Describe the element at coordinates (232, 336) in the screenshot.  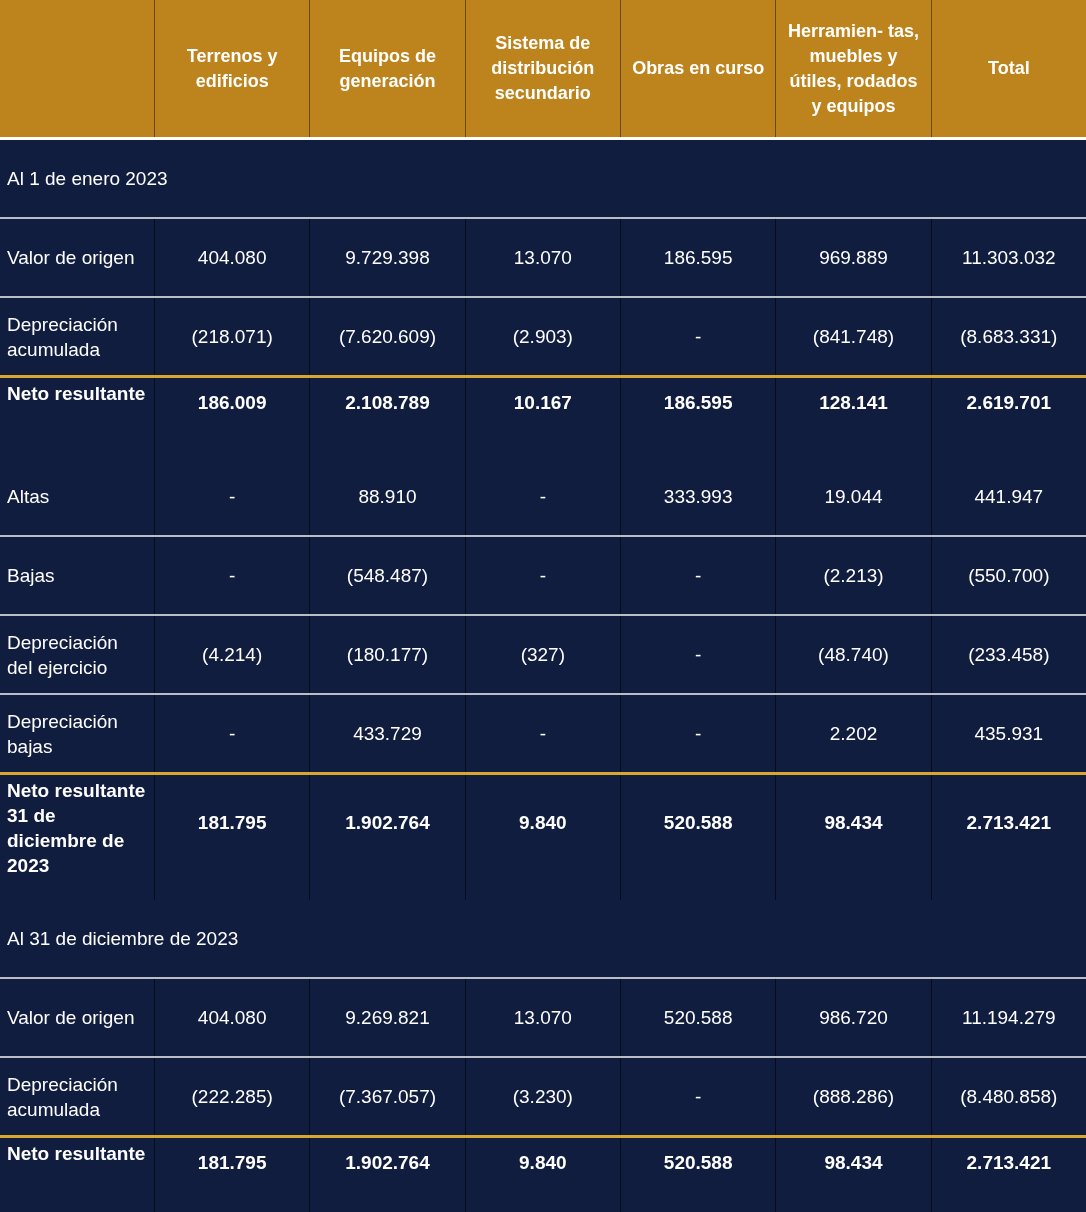
I see `table-cell: (218.071)` at that location.